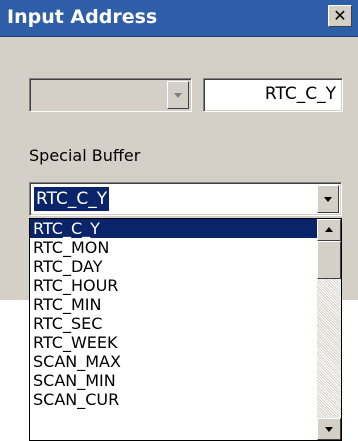  Describe the element at coordinates (273, 95) in the screenshot. I see `address-field: RTC_C_Y` at that location.